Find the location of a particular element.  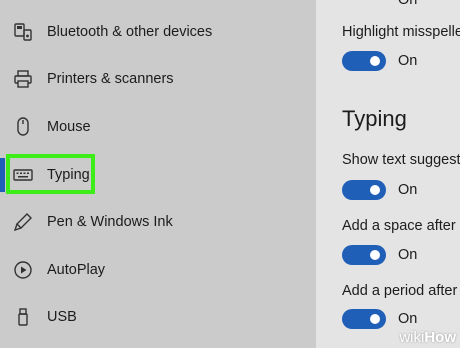

sidebar-item-label: USB is located at coordinates (62, 317).